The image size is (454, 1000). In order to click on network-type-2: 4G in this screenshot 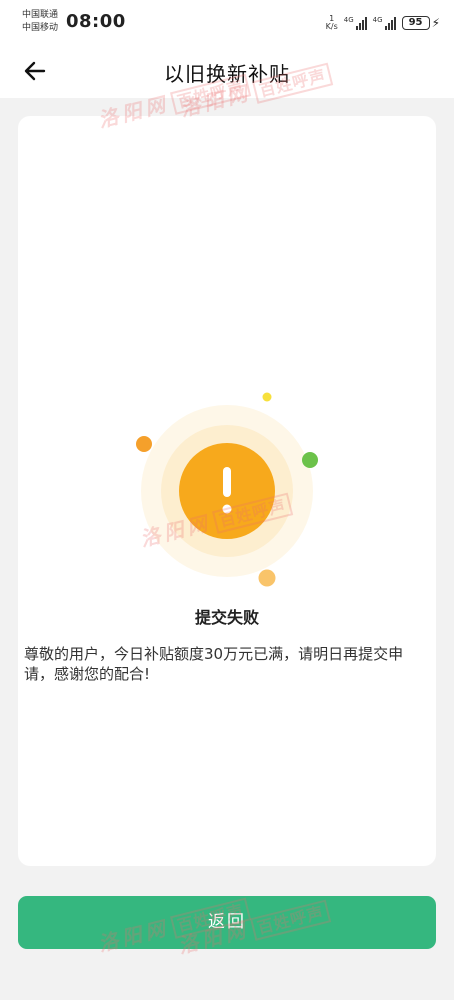, I will do `click(377, 20)`.